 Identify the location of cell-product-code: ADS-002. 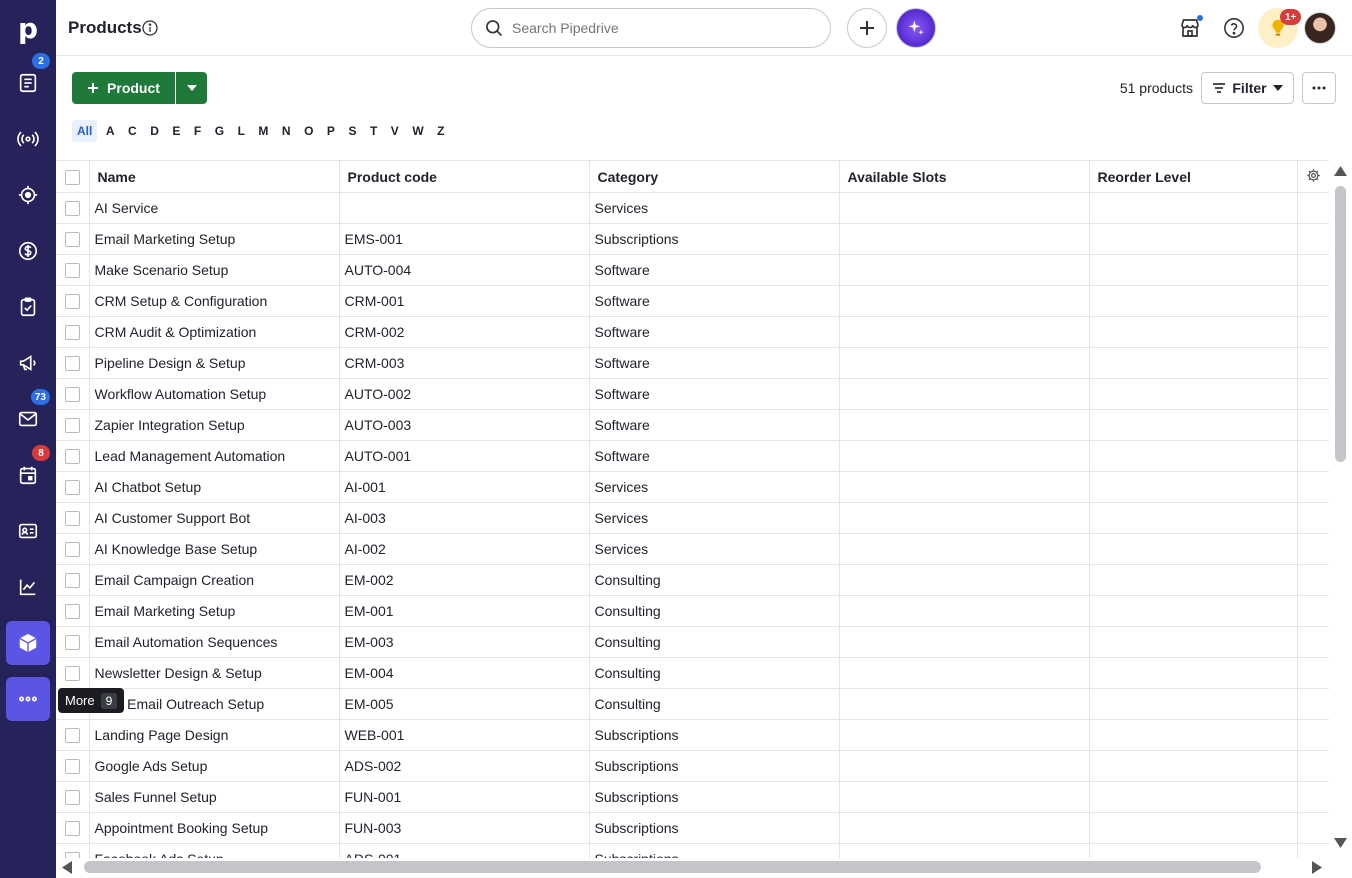
(464, 766).